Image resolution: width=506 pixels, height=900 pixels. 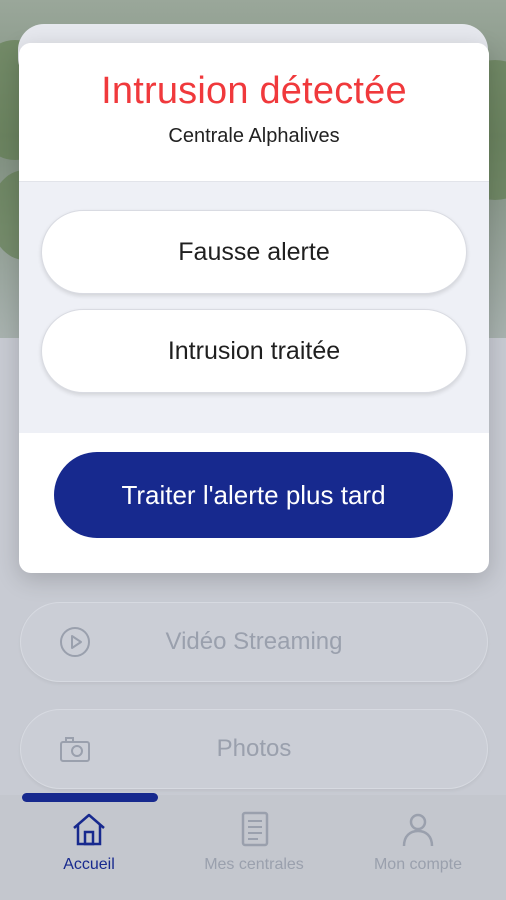 I want to click on video-streaming-label: Vidéo Streaming, so click(x=254, y=641).